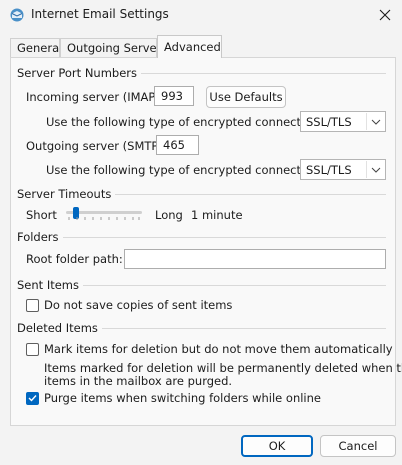  I want to click on close-icon, so click(385, 15).